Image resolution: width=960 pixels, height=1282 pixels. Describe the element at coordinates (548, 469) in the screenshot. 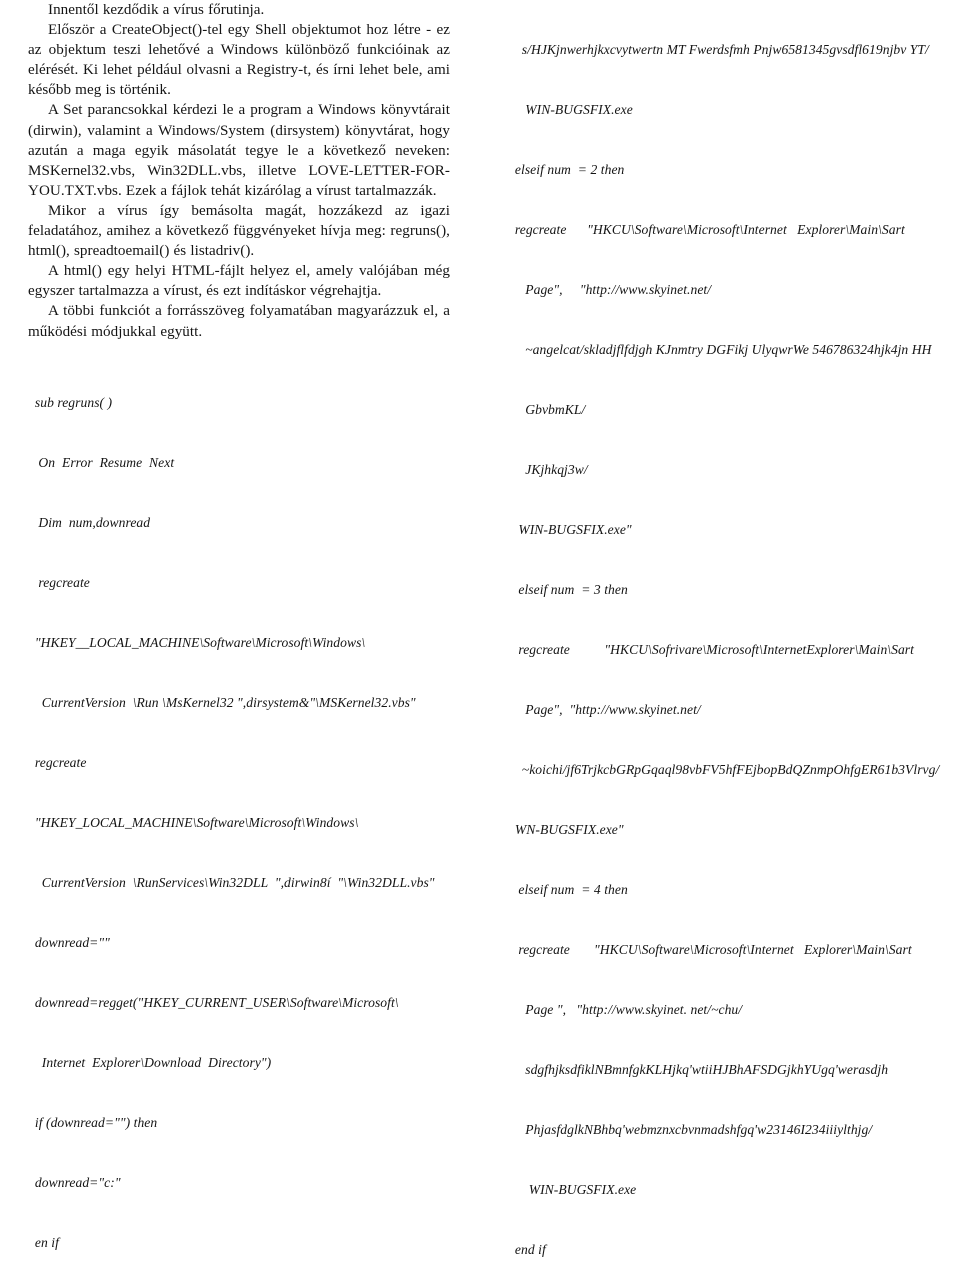

I see `code-line: JKjhkqj3w/` at that location.